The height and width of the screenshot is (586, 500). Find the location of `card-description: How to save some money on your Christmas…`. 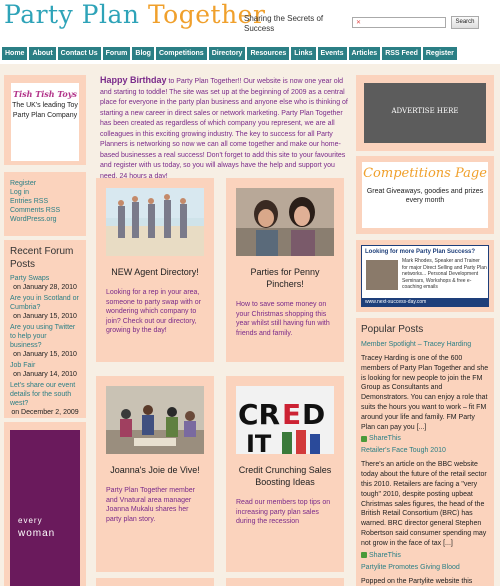

card-description: How to save some money on your Christmas… is located at coordinates (283, 319).